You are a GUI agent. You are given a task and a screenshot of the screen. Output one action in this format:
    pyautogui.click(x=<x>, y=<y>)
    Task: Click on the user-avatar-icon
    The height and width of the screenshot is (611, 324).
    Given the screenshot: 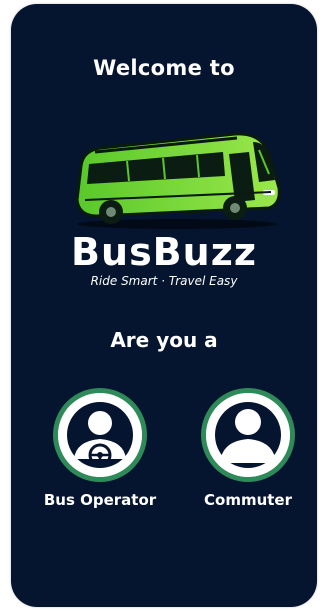 What is the action you would take?
    pyautogui.click(x=248, y=435)
    